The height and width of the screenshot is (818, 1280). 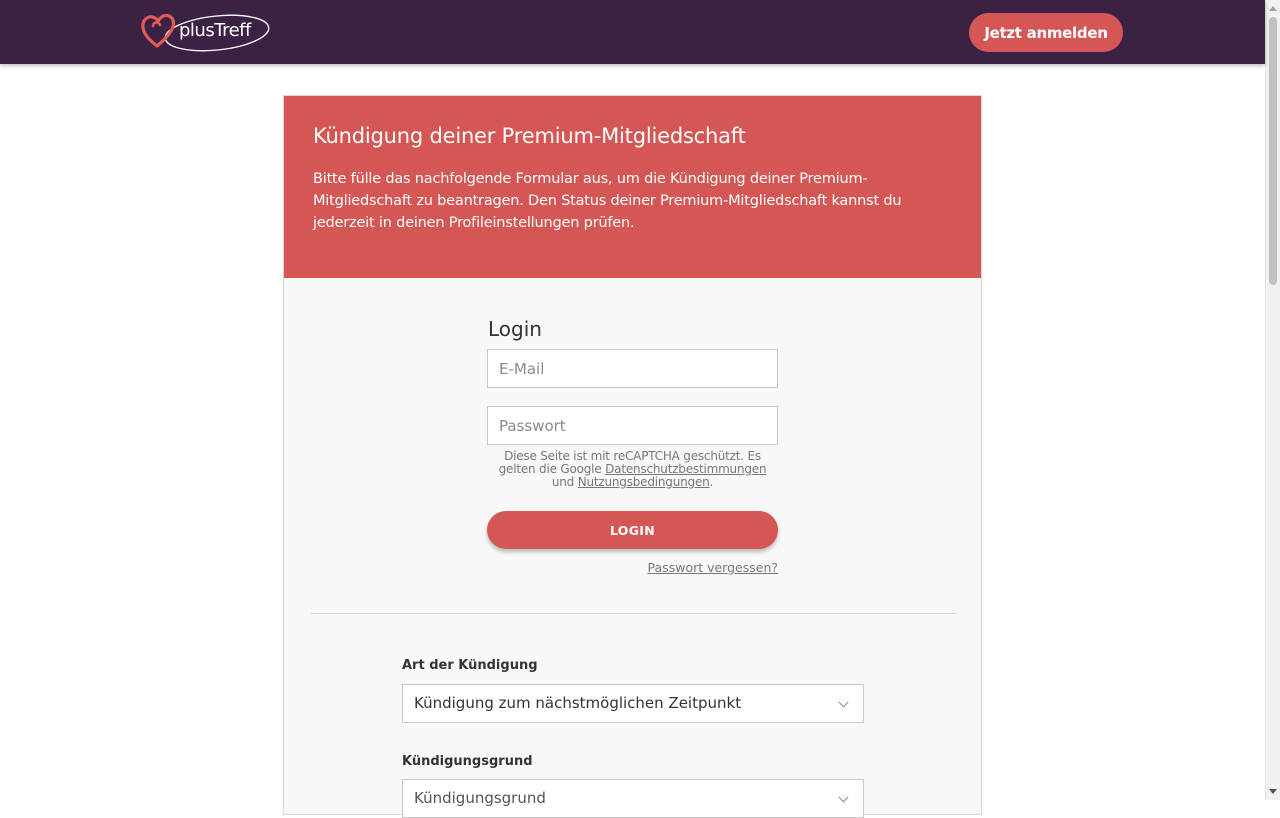 What do you see at coordinates (470, 665) in the screenshot?
I see `cancellation-type-label: Art der Kündigung` at bounding box center [470, 665].